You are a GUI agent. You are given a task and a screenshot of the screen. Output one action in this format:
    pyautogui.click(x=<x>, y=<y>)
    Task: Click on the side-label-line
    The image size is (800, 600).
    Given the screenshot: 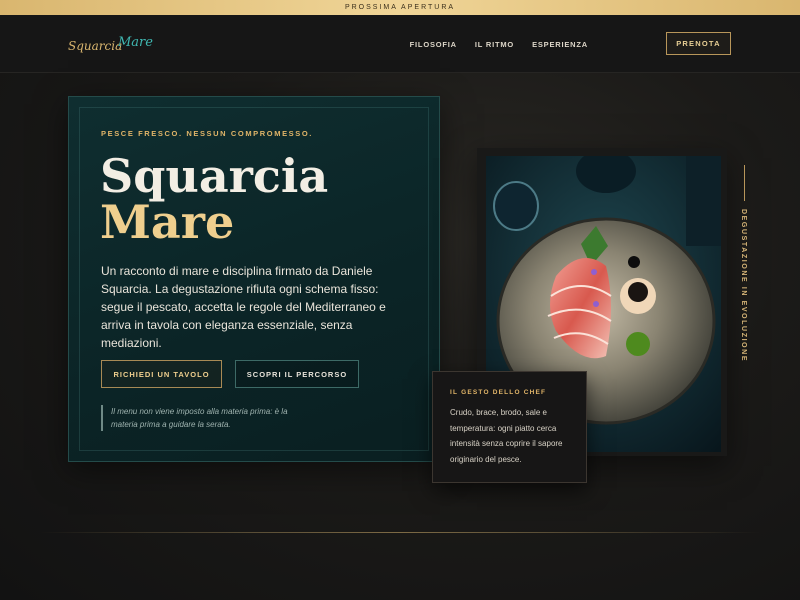 What is the action you would take?
    pyautogui.click(x=744, y=183)
    